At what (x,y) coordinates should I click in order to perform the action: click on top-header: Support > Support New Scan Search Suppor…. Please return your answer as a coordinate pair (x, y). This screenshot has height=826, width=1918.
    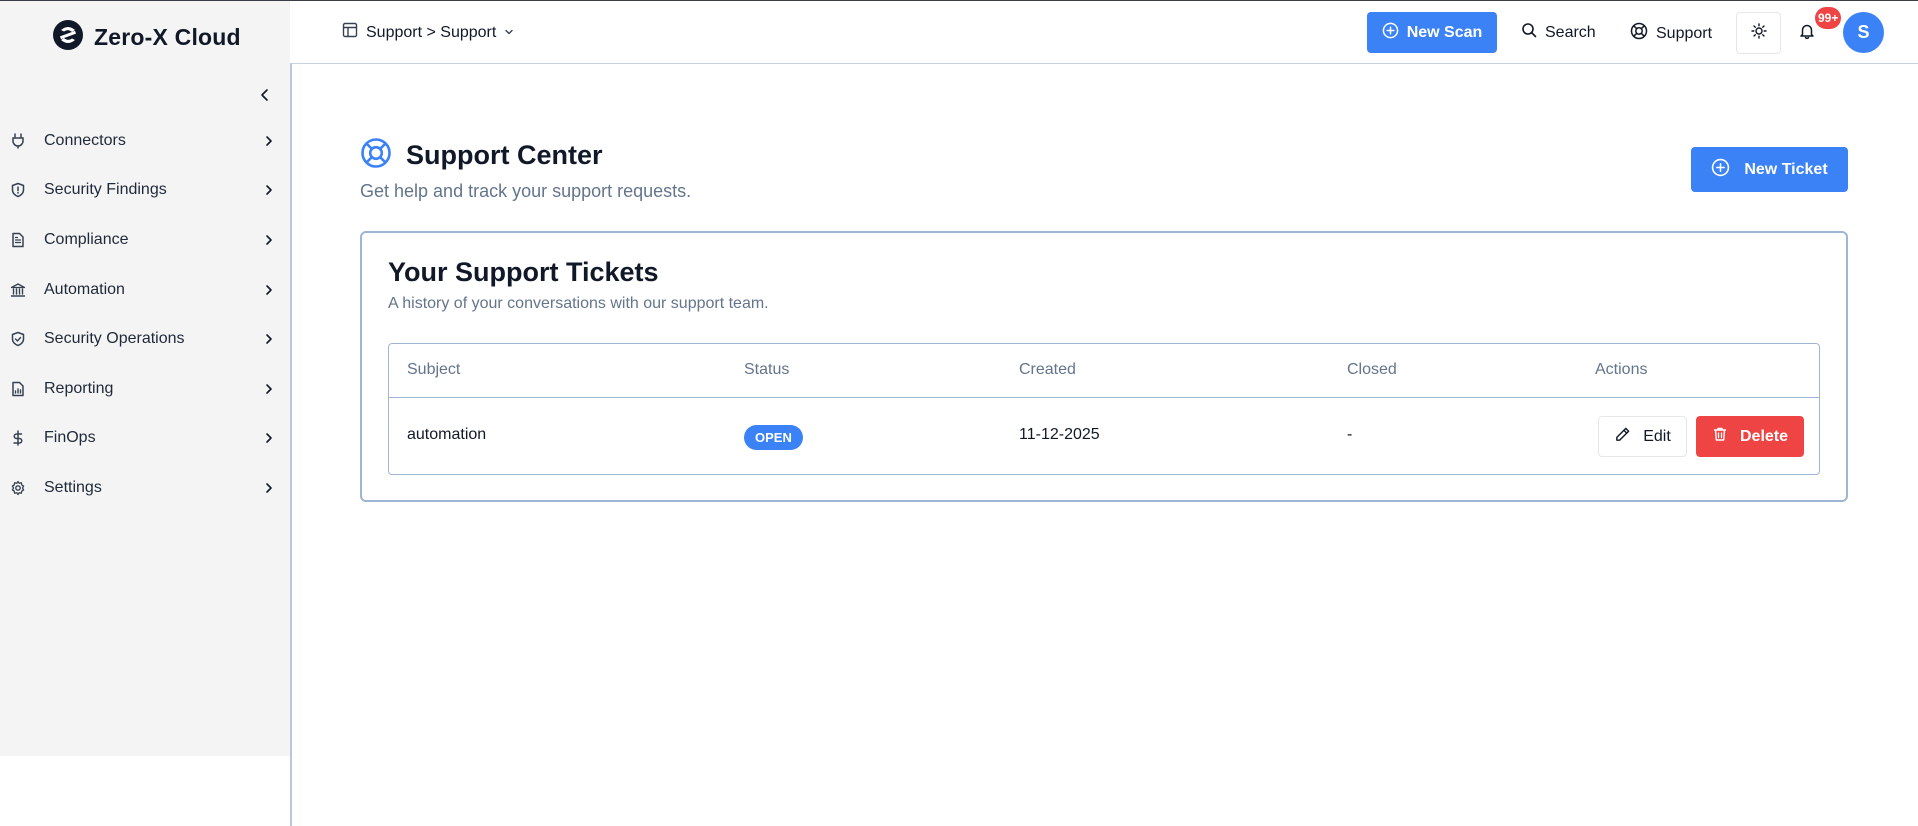
    Looking at the image, I should click on (1104, 32).